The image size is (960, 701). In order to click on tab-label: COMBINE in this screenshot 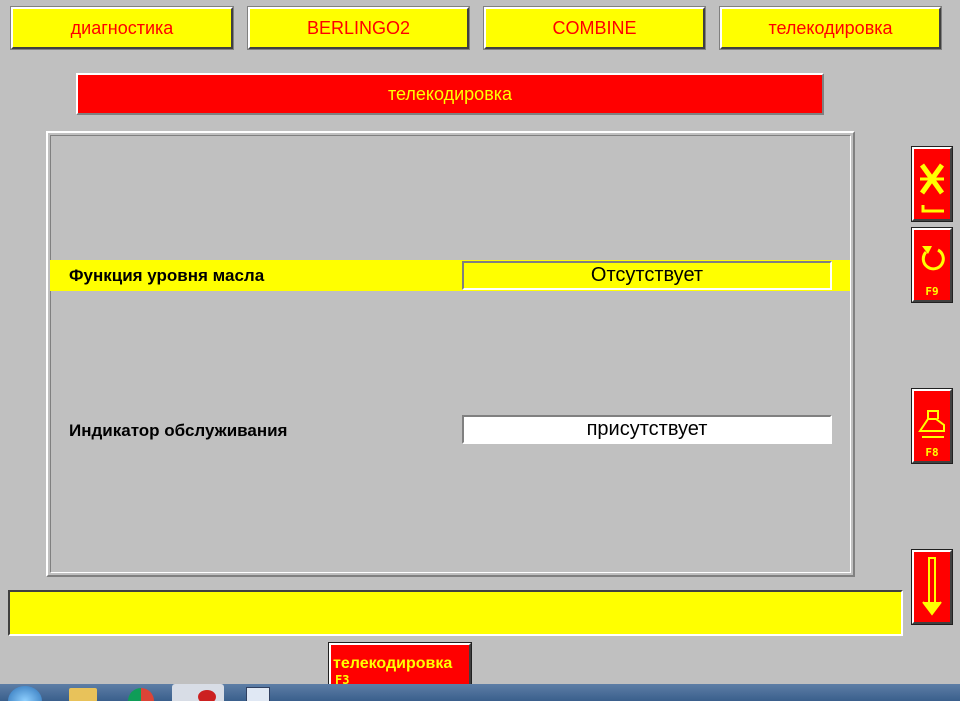, I will do `click(594, 27)`.